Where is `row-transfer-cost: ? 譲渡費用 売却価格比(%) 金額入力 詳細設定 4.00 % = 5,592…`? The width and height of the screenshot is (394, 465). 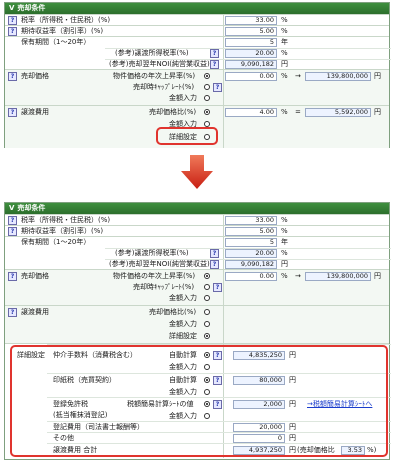 row-transfer-cost: ? 譲渡費用 売却価格比(%) 金額入力 詳細設定 4.00 % = 5,592… is located at coordinates (197, 126).